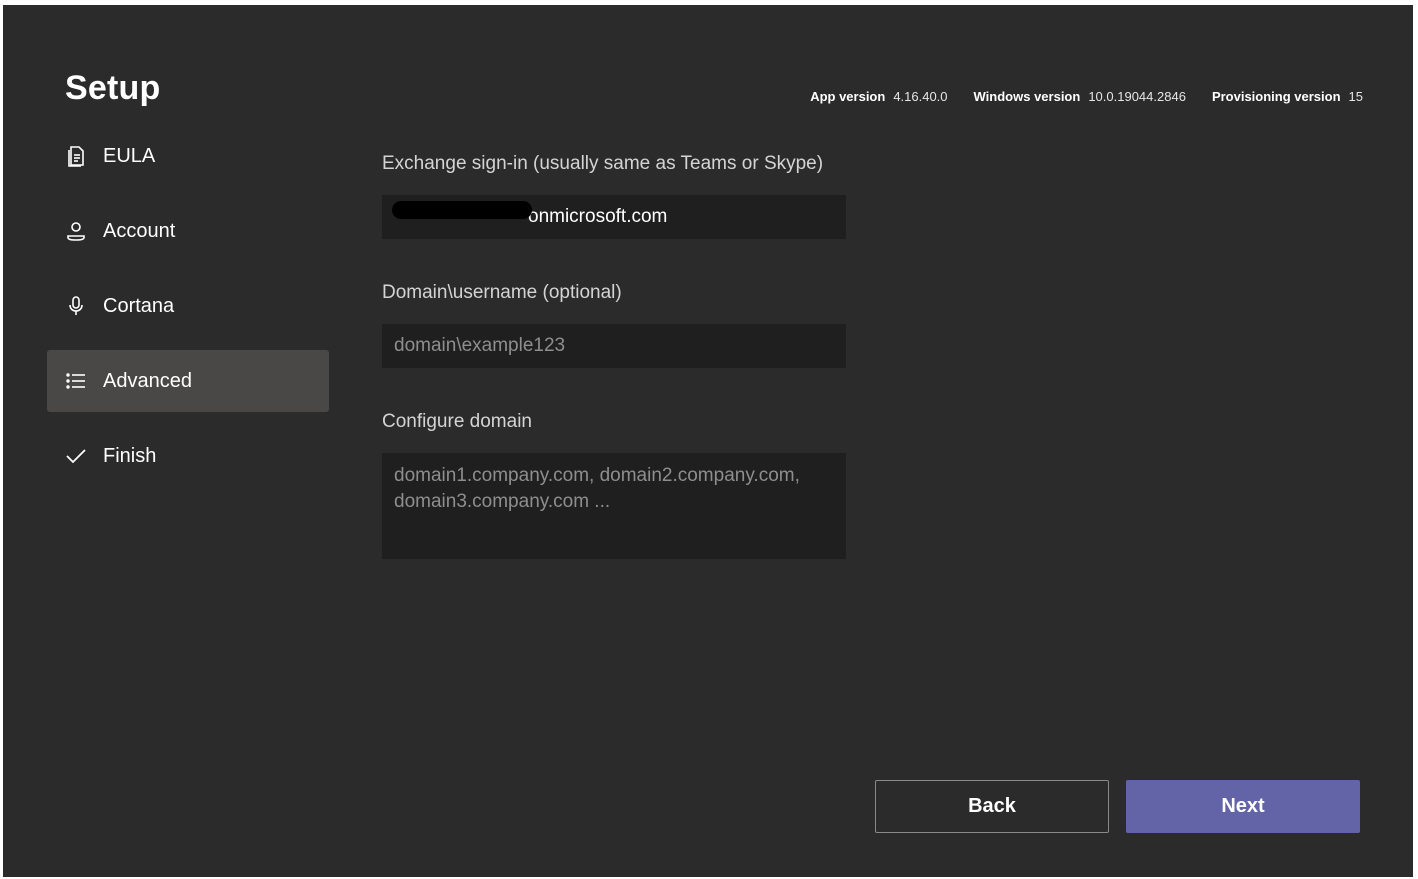 This screenshot has width=1418, height=879. Describe the element at coordinates (1027, 96) in the screenshot. I see `windows-version-label: Windows version` at that location.